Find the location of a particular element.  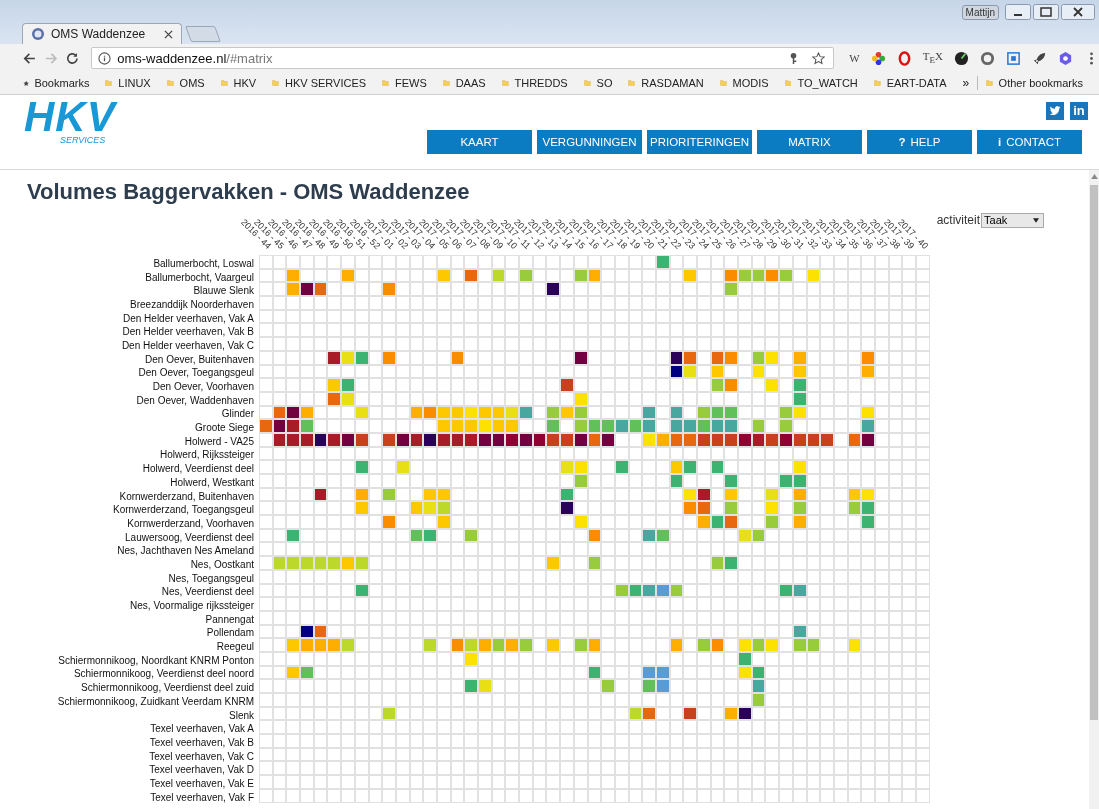

row-label: Texel veerhaven, Vak F is located at coordinates (202, 797).